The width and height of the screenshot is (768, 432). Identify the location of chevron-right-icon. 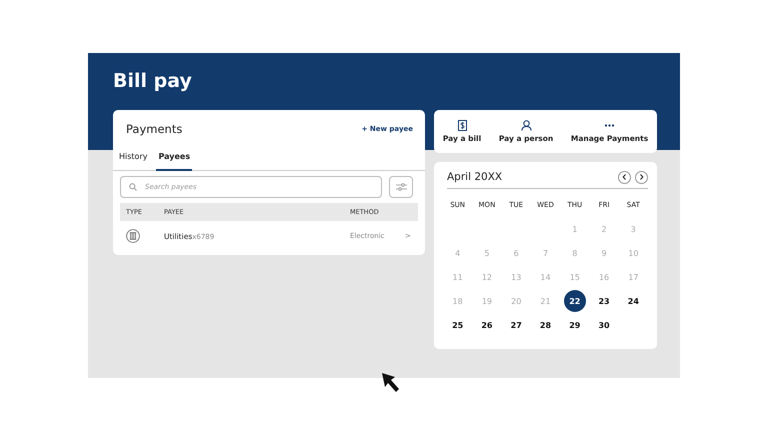
(641, 177).